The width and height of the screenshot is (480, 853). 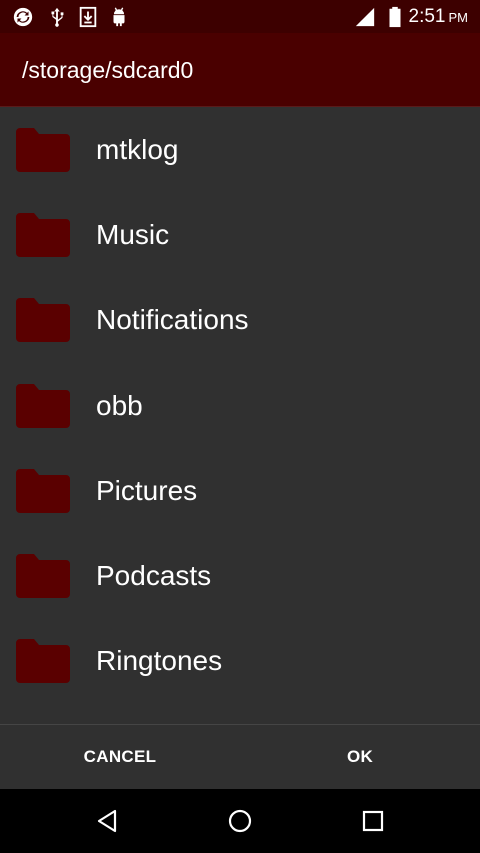 I want to click on download-icon, so click(x=88, y=17).